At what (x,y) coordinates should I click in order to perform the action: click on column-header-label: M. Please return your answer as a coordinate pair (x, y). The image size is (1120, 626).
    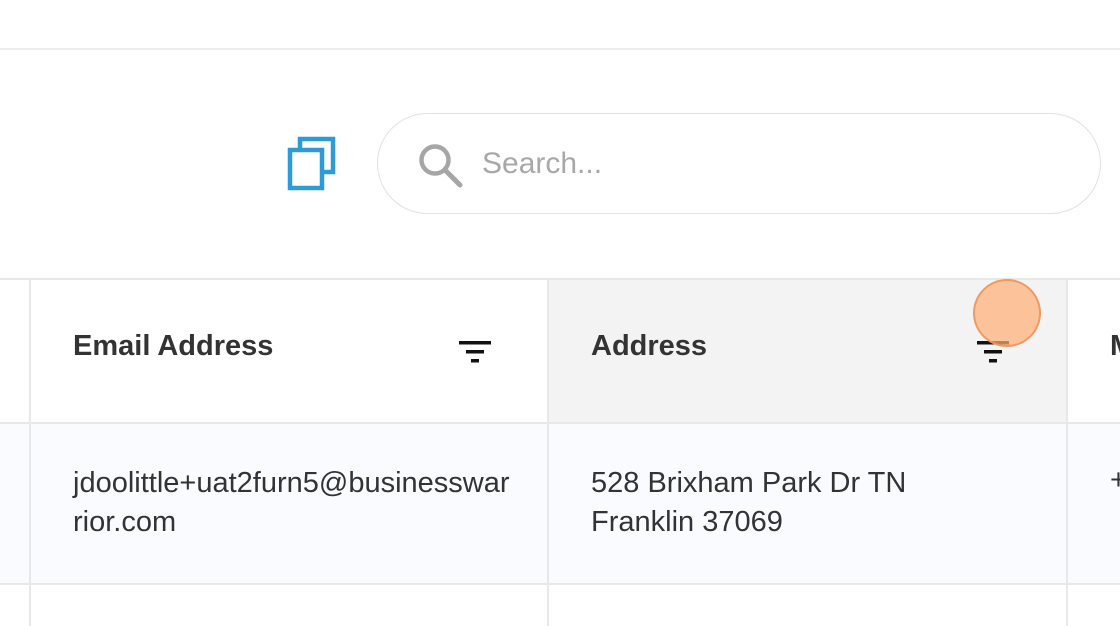
    Looking at the image, I should click on (1115, 346).